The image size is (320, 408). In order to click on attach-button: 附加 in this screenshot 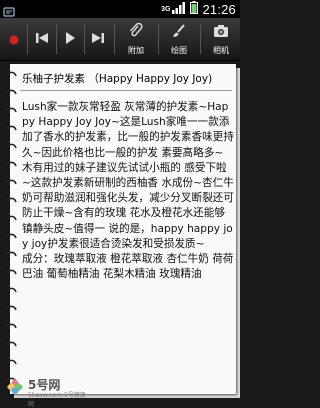, I will do `click(136, 39)`.